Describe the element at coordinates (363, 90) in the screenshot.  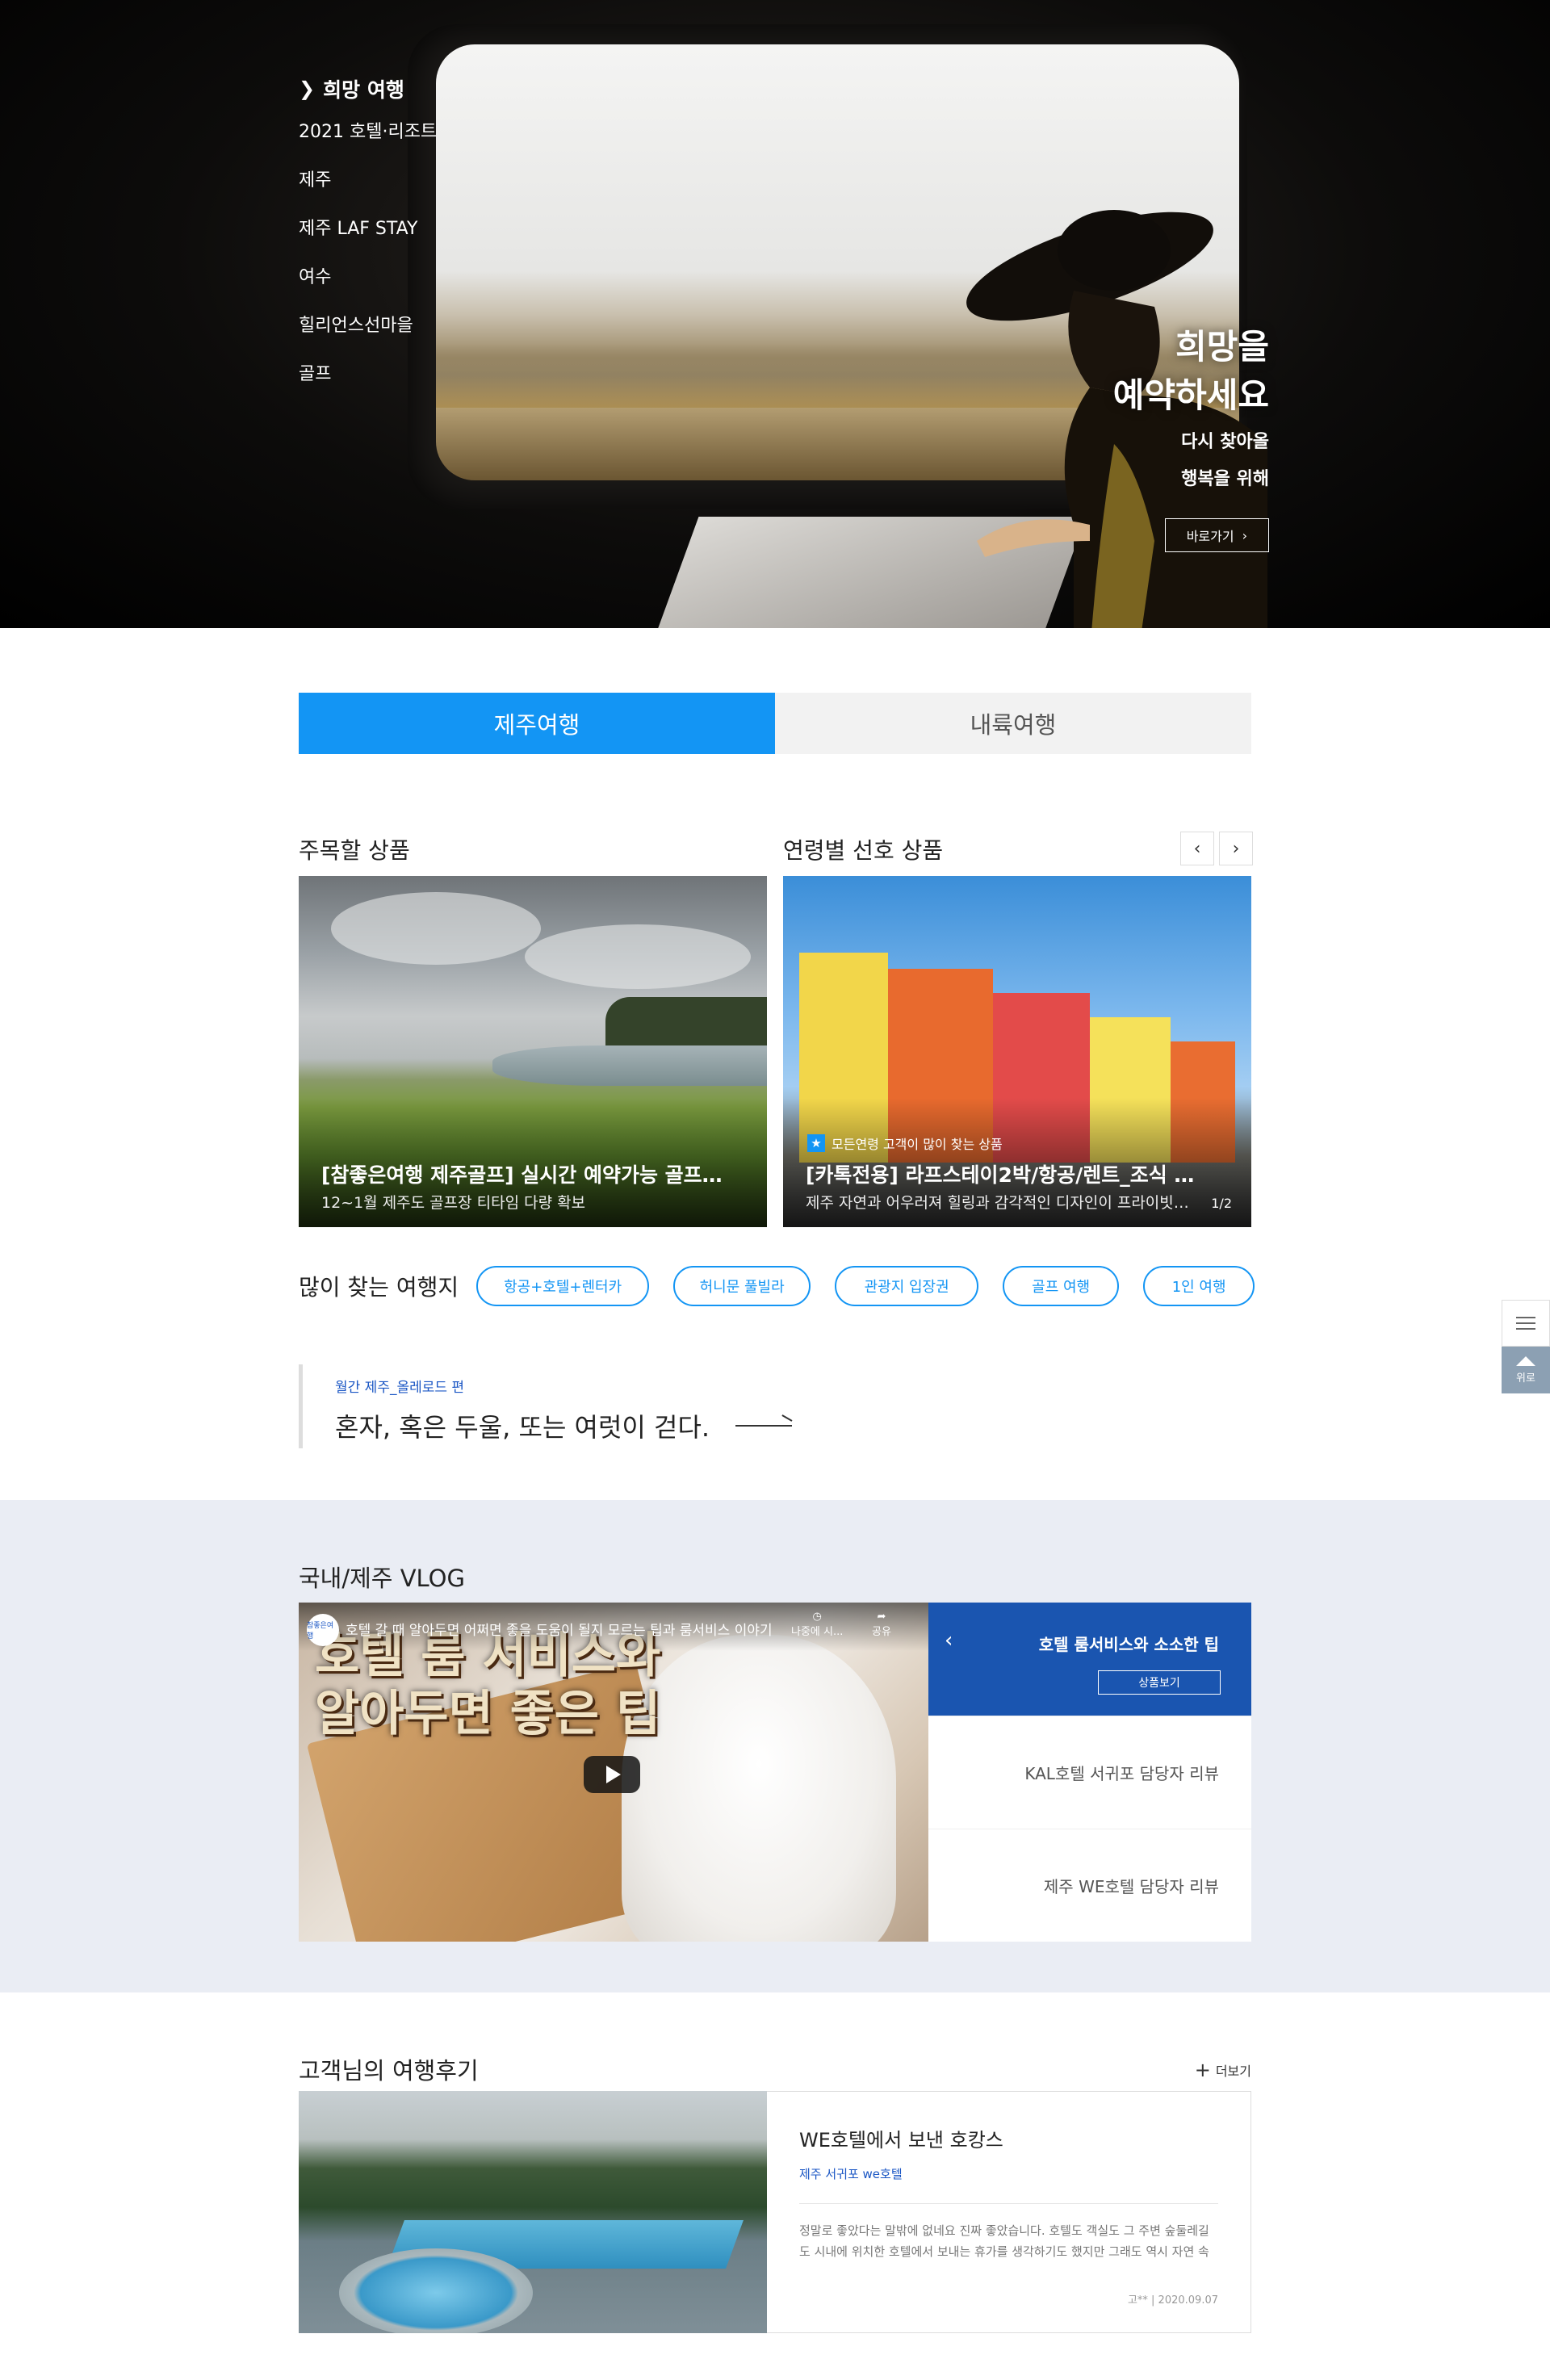
I see `hero-nav-title-label: 희망 여행` at that location.